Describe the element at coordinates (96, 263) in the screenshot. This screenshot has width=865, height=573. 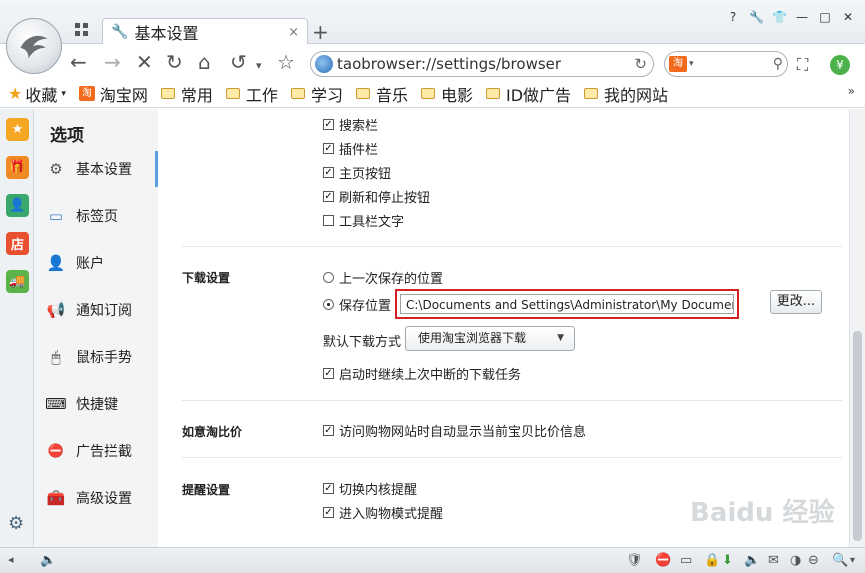
I see `menu-item-account: 👤 账户` at that location.